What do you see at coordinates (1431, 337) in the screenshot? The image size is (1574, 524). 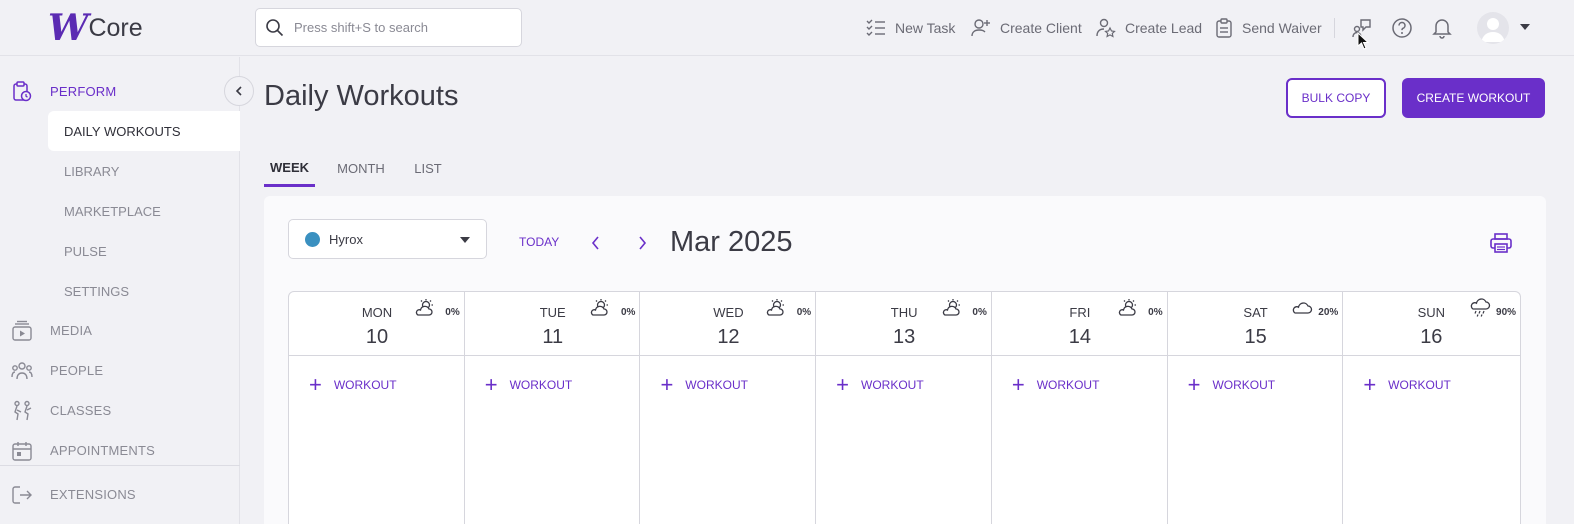 I see `day-number: 16` at bounding box center [1431, 337].